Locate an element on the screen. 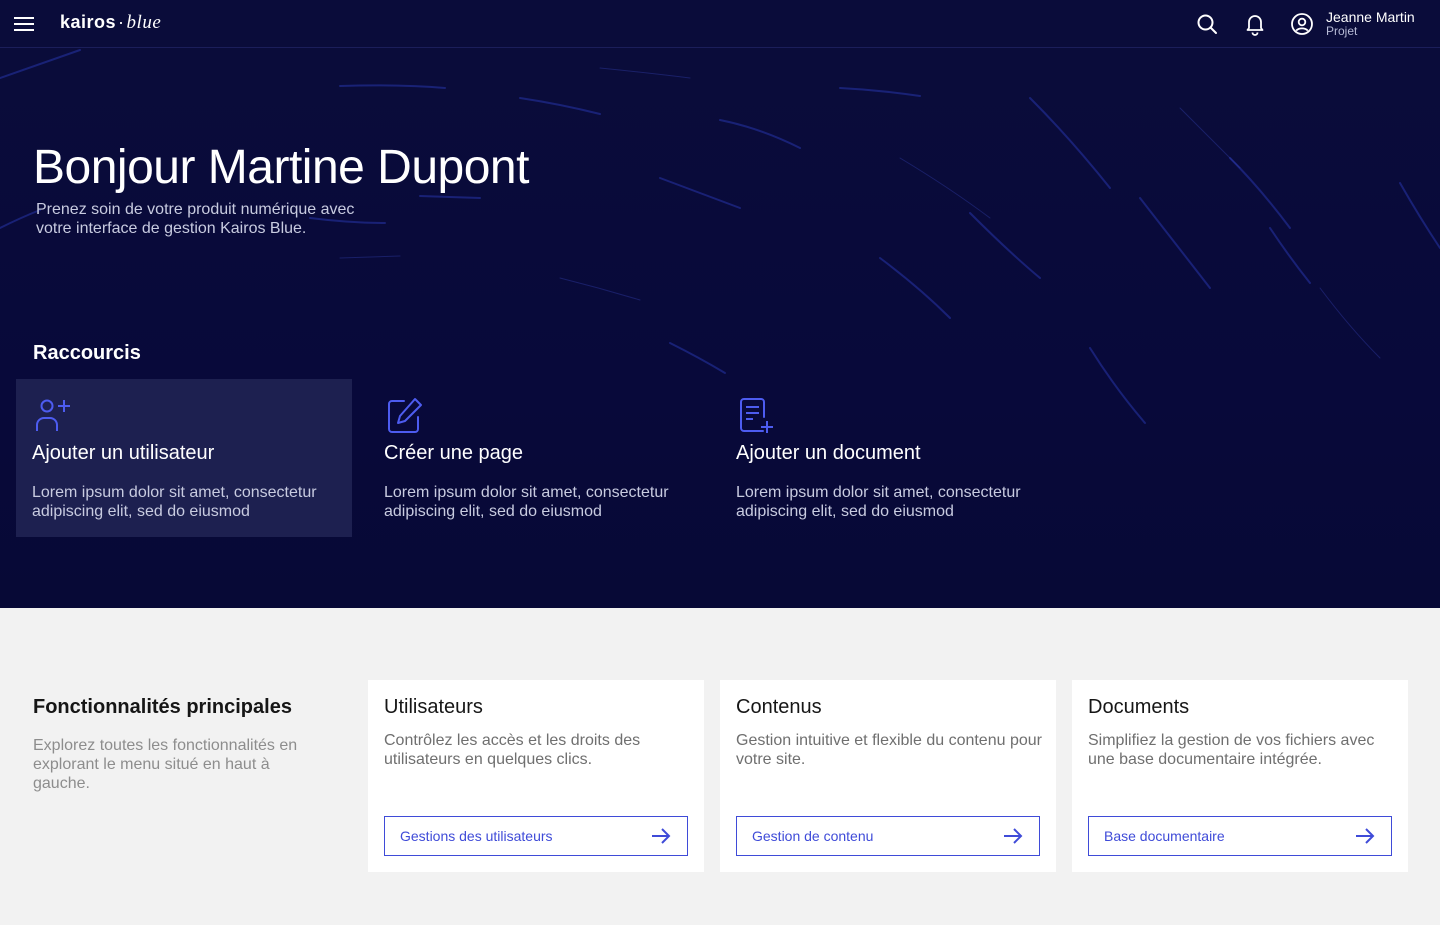  search-icon is located at coordinates (1207, 24).